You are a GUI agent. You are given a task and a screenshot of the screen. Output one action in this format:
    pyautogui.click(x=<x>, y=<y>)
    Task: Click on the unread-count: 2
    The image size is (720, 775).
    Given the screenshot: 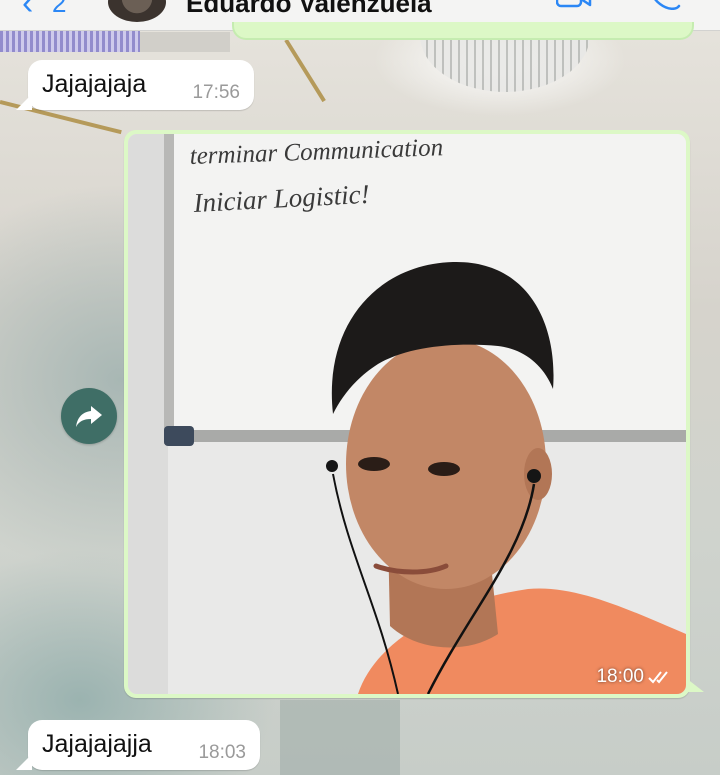 What is the action you would take?
    pyautogui.click(x=59, y=9)
    